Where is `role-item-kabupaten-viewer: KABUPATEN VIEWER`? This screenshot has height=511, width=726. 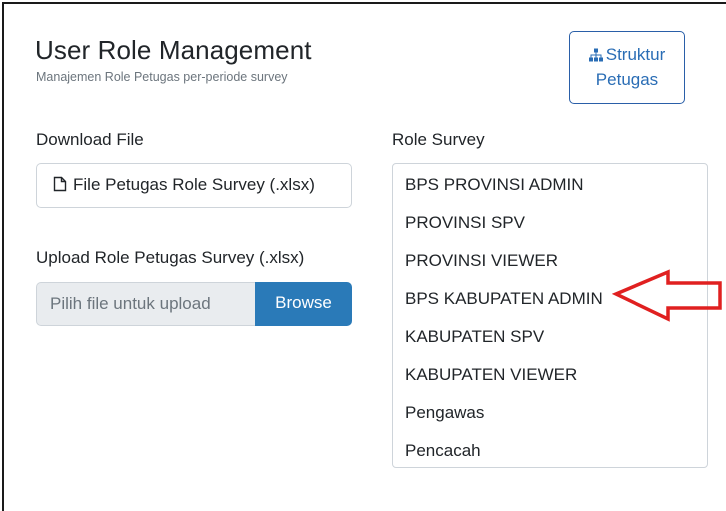
role-item-kabupaten-viewer: KABUPATEN VIEWER is located at coordinates (550, 381).